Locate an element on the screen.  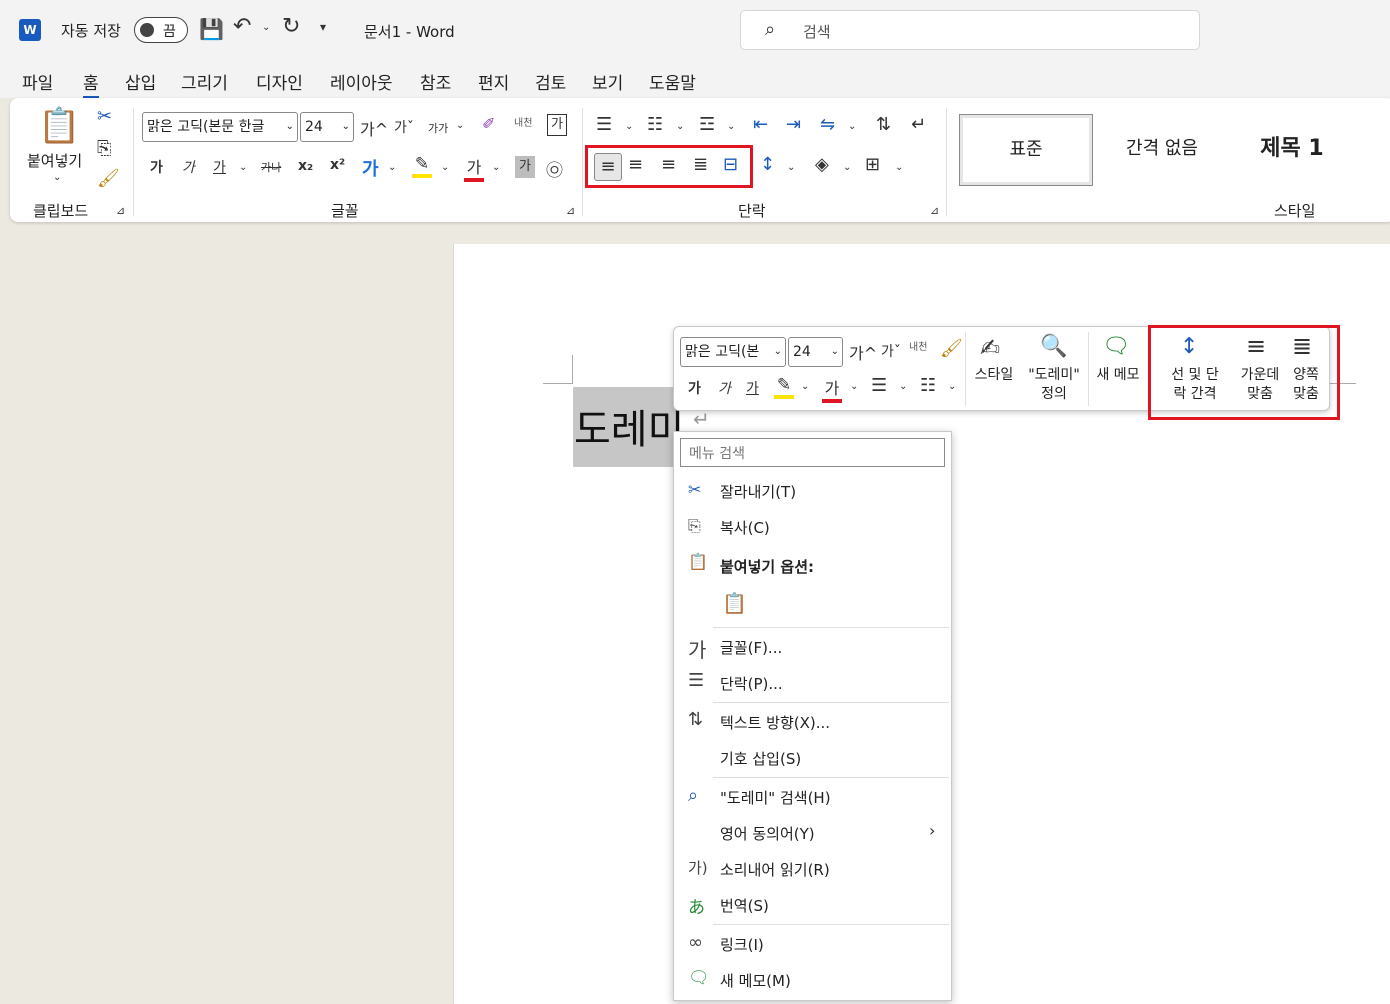
mini-font-size-combo: 24 ⌄ is located at coordinates (815, 352).